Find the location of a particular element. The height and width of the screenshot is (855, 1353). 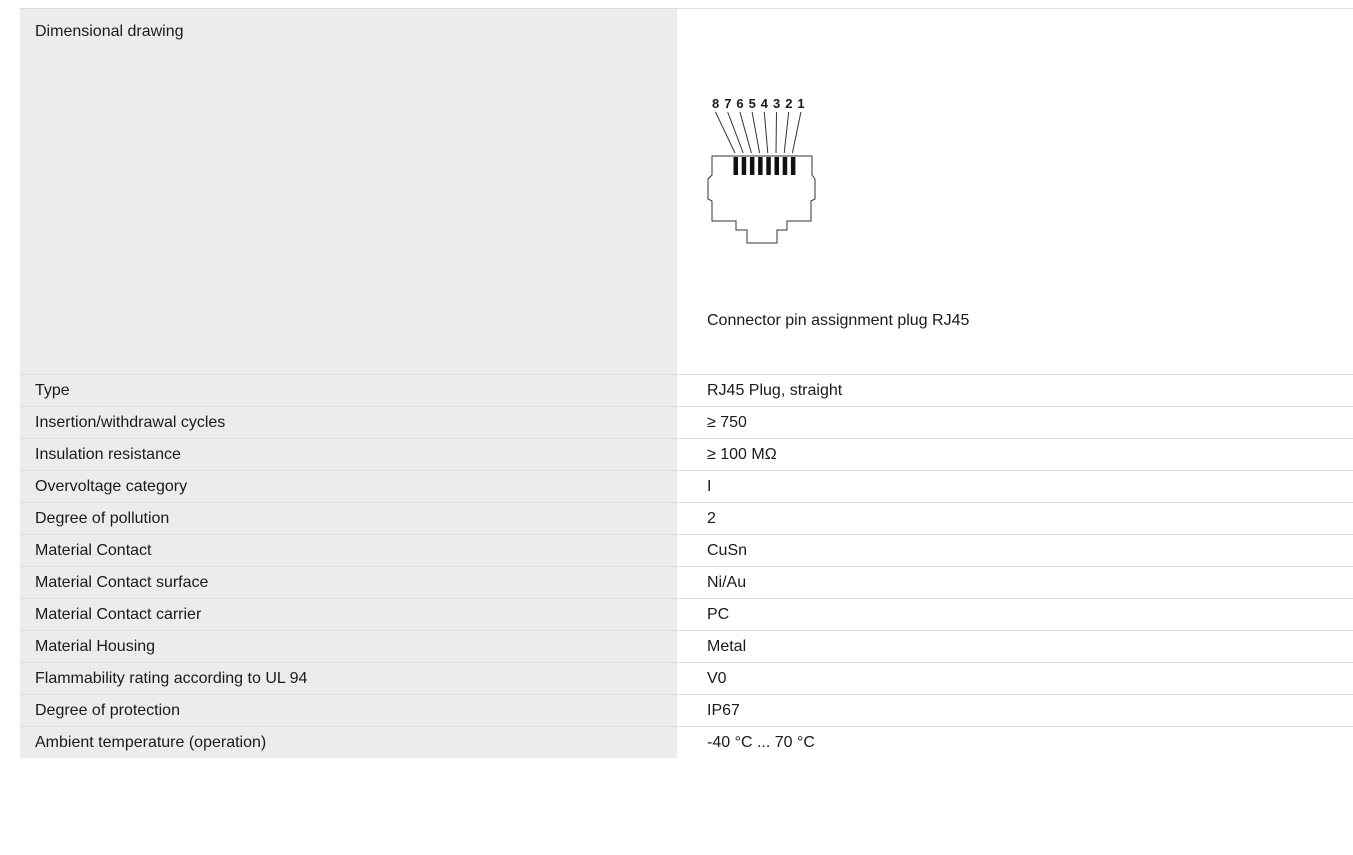

spec-row: Material Contact CuSn is located at coordinates (686, 551).